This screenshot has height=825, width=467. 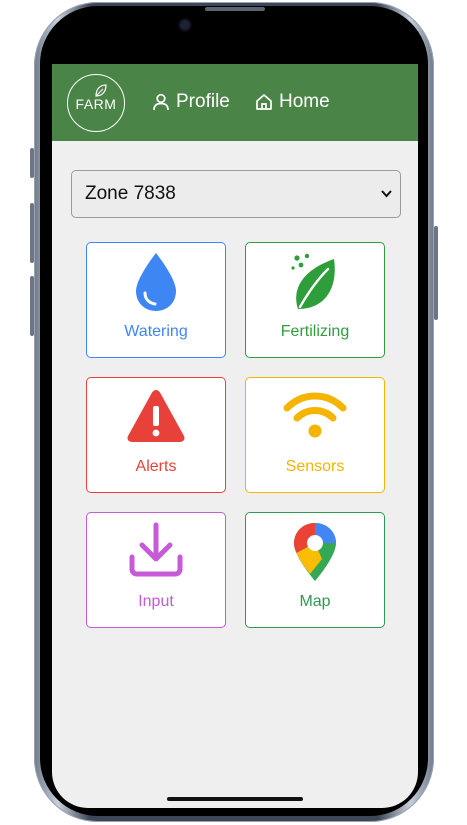 I want to click on download-icon, so click(x=156, y=549).